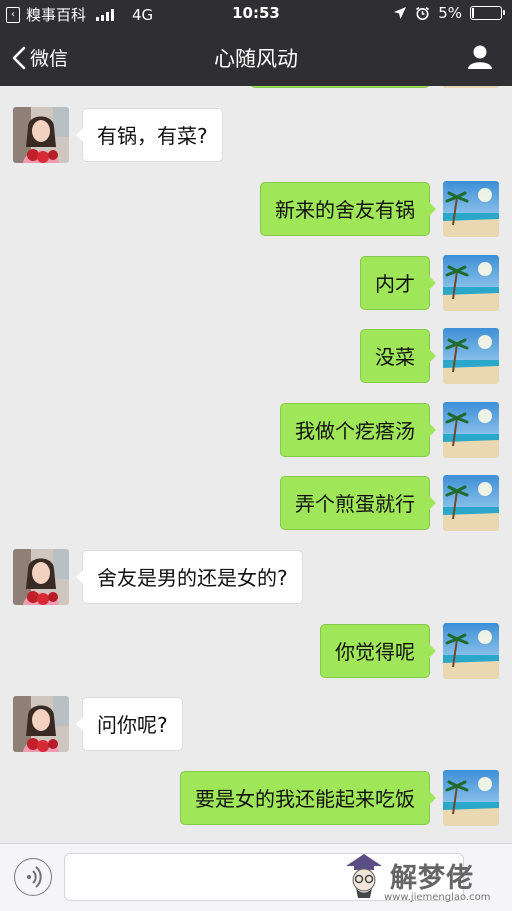 The height and width of the screenshot is (911, 512). I want to click on partial-previous-bubble, so click(340, 87).